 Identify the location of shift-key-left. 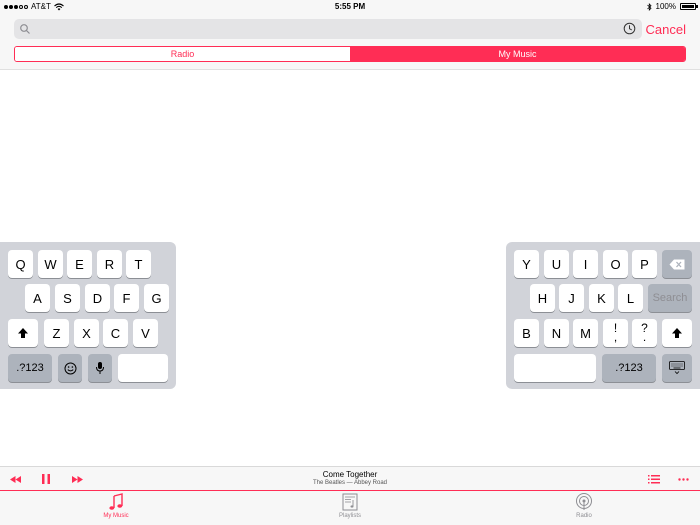
(23, 333).